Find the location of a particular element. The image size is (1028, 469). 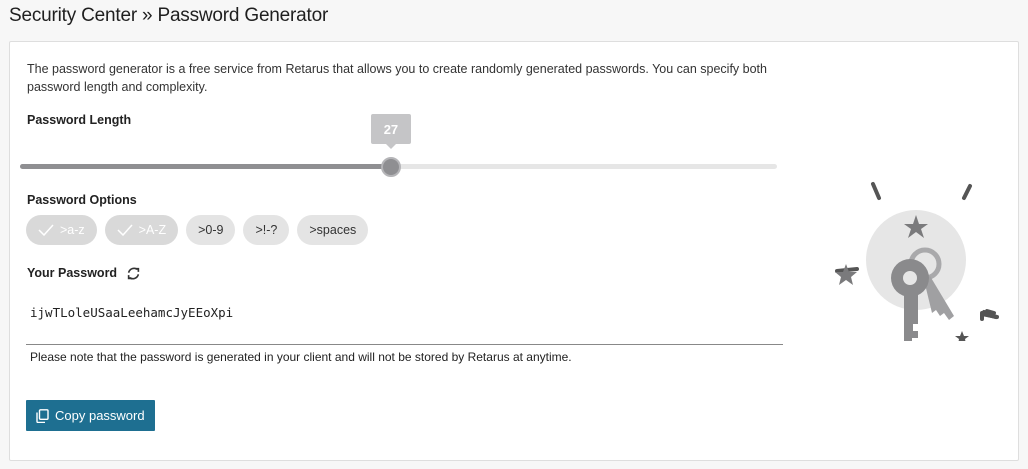

password-output: ijwTLoleUSaaLeehamcJyEEoXpi is located at coordinates (131, 312).